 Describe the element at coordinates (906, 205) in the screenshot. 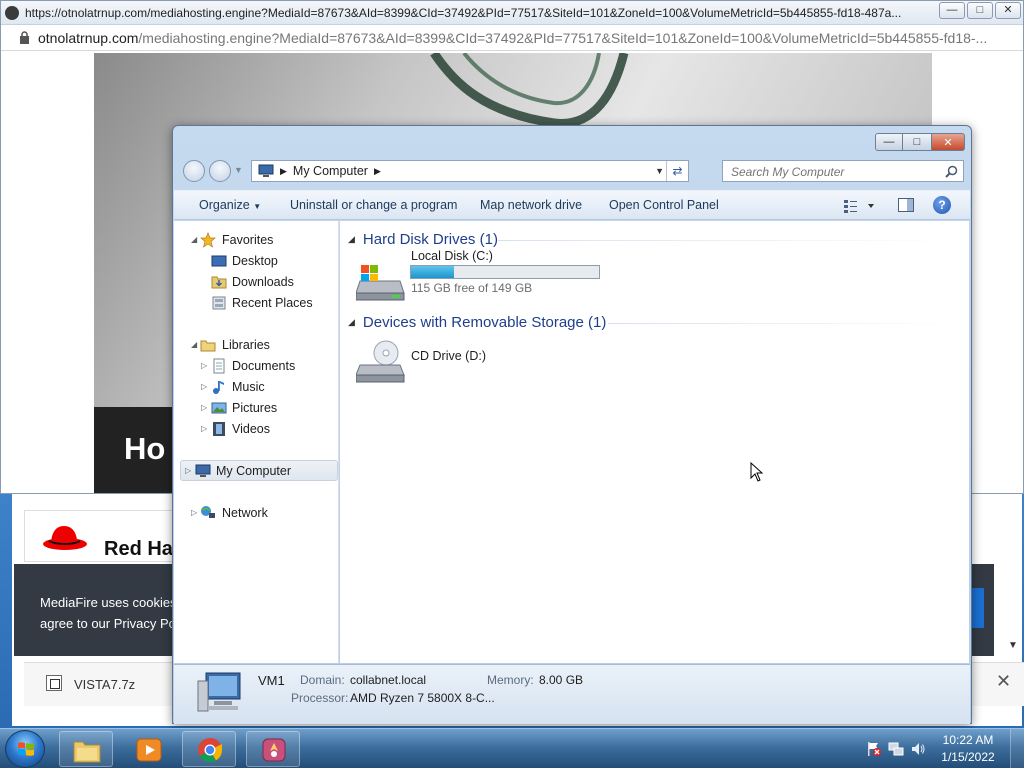

I see `preview-pane-icon` at that location.